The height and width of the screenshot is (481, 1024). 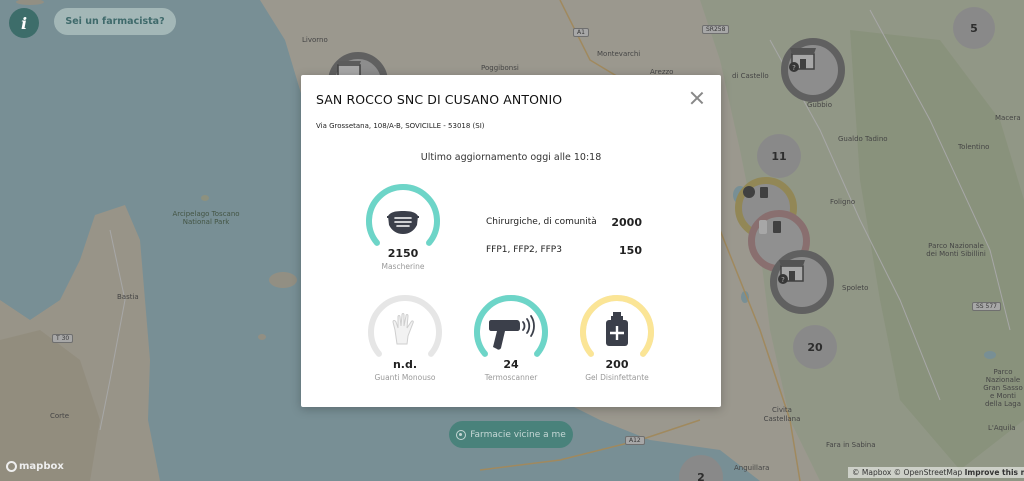 I want to click on thermoscanner-gauge: 24 Termoscanner, so click(x=511, y=338).